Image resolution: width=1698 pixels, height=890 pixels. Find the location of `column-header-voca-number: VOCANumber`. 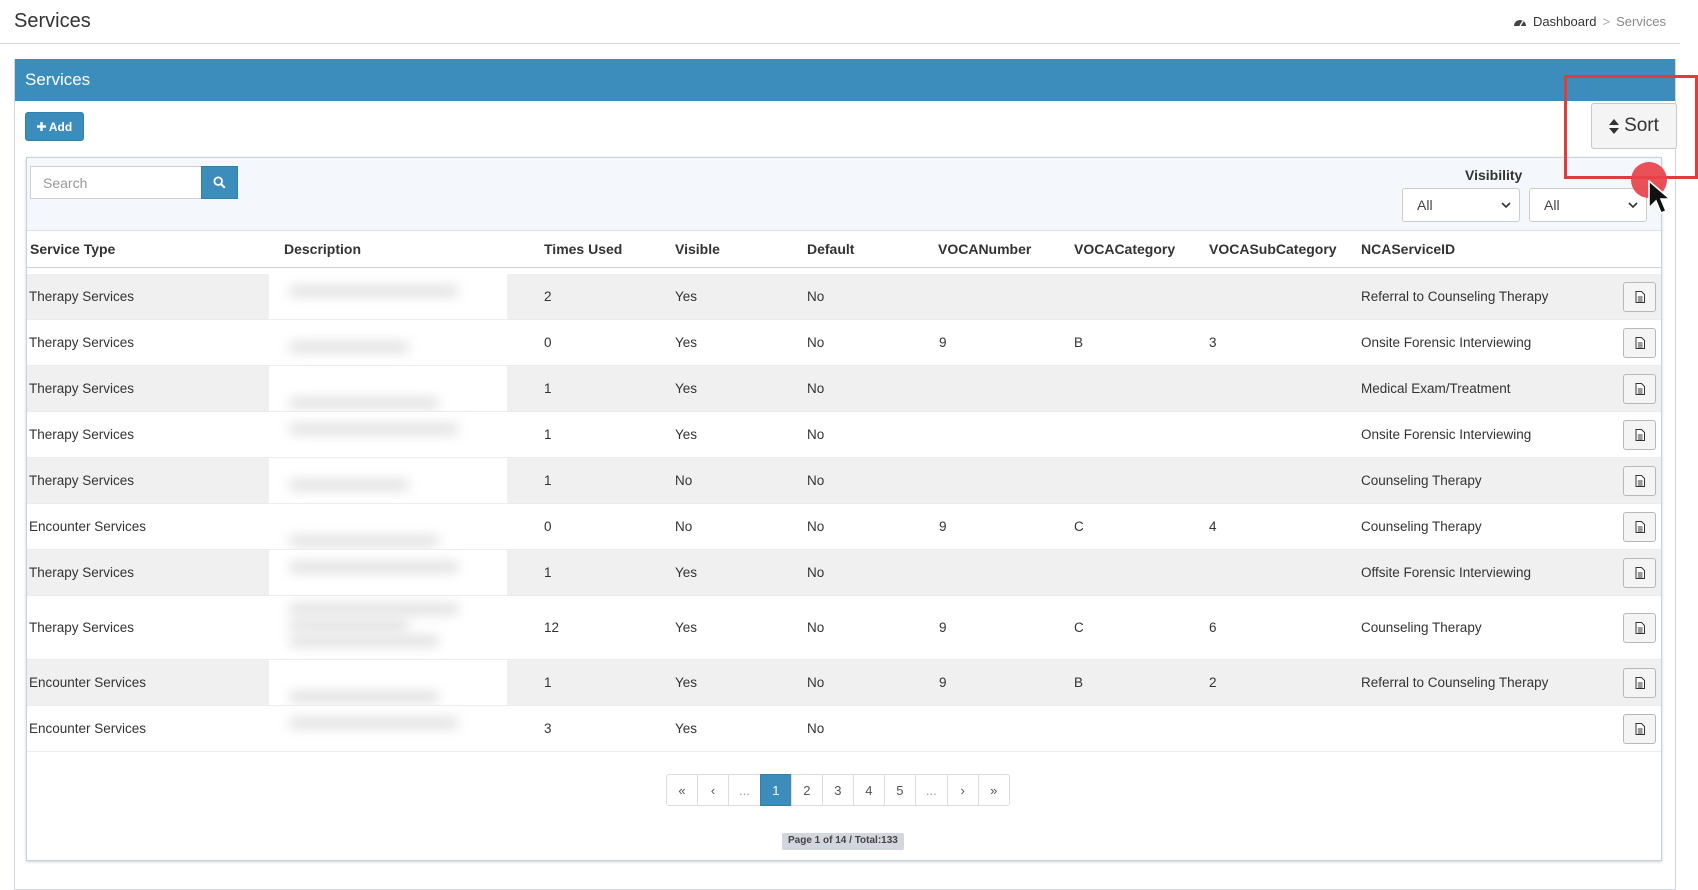

column-header-voca-number: VOCANumber is located at coordinates (984, 249).